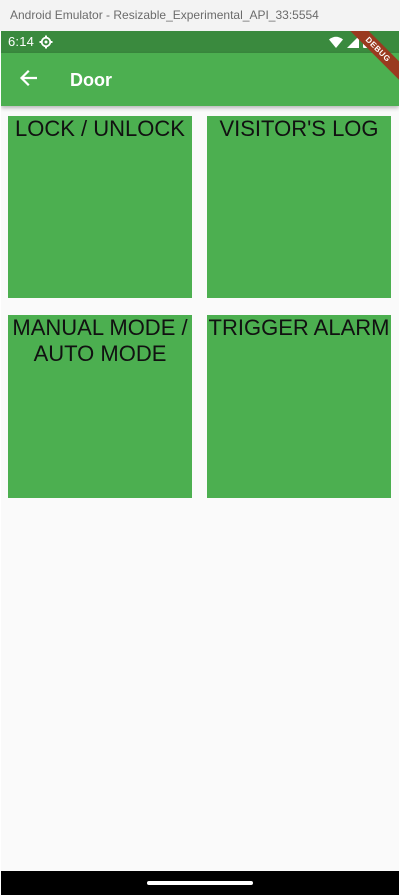  What do you see at coordinates (100, 340) in the screenshot?
I see `tile-label: MANUAL MODE / AUTO MODE` at bounding box center [100, 340].